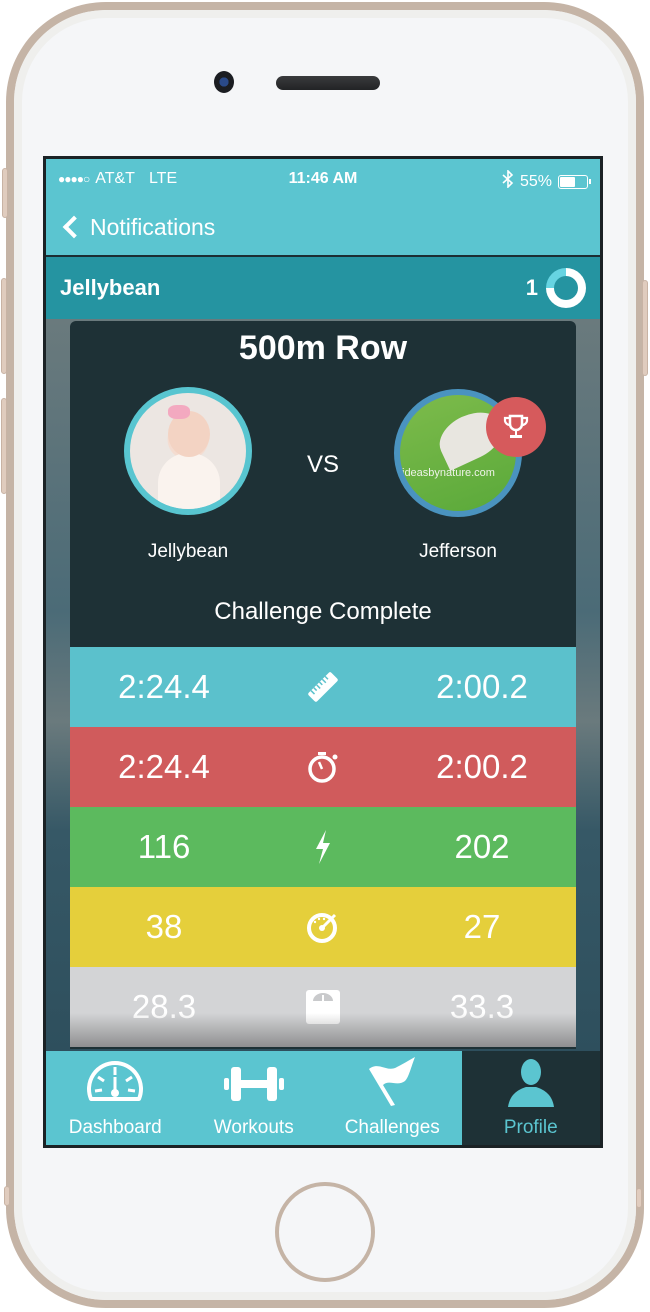 Image resolution: width=650 pixels, height=1312 pixels. Describe the element at coordinates (516, 427) in the screenshot. I see `winner-trophy-icon` at that location.